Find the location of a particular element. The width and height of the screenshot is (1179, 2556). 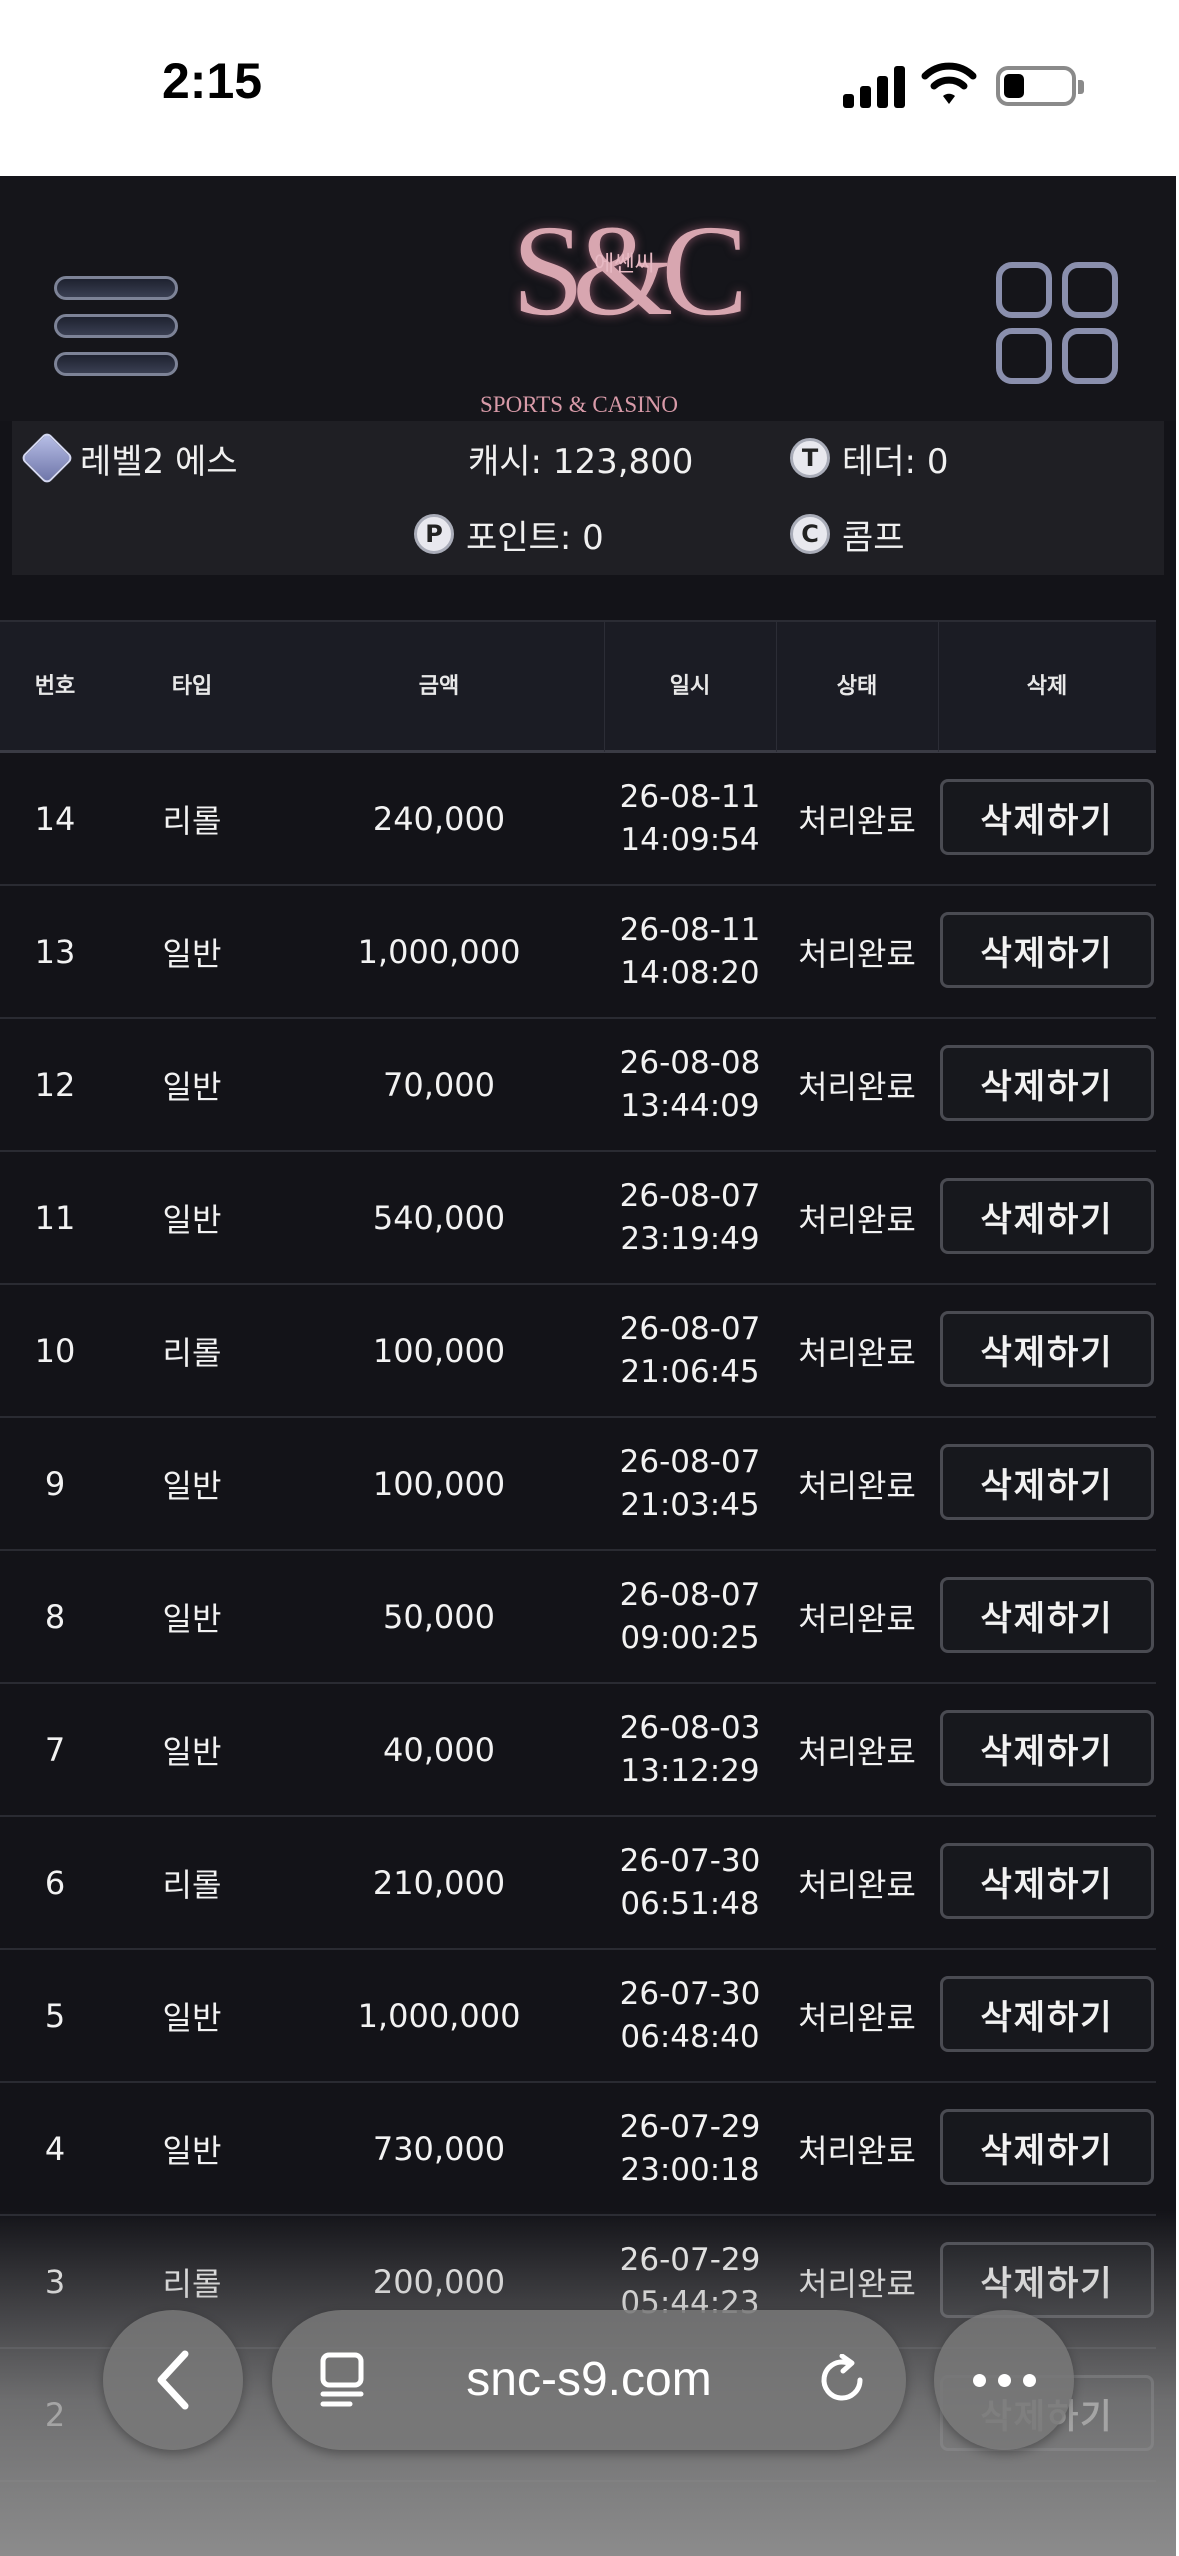

row-time: 21:06:45 is located at coordinates (690, 1371).